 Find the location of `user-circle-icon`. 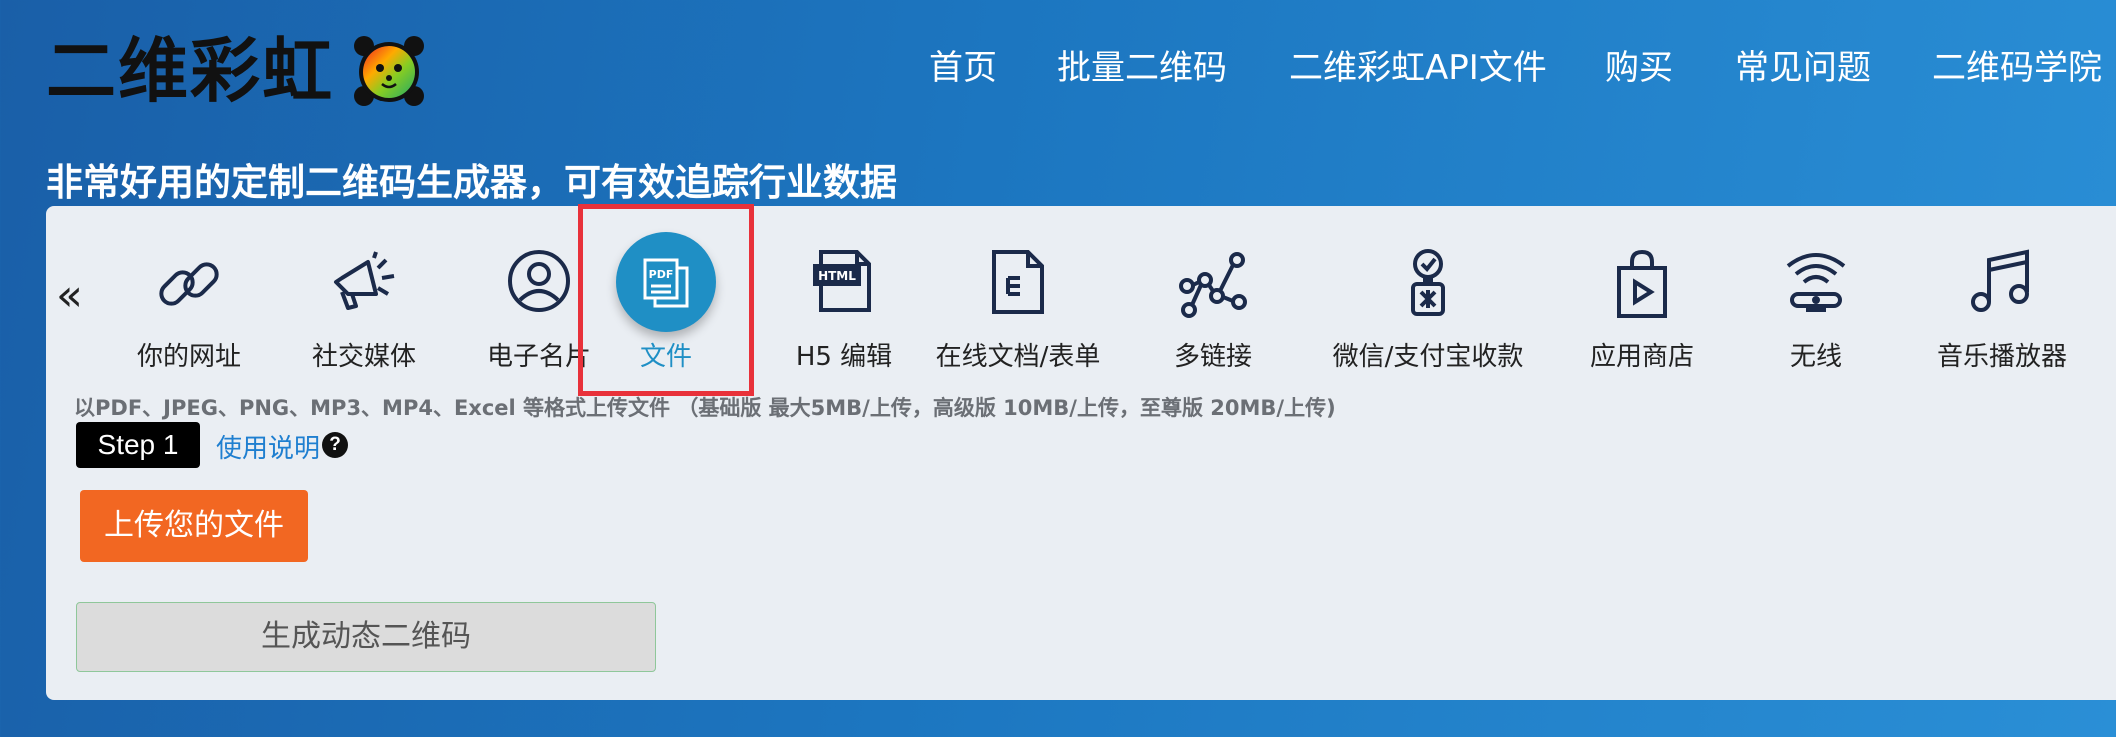

user-circle-icon is located at coordinates (539, 281).